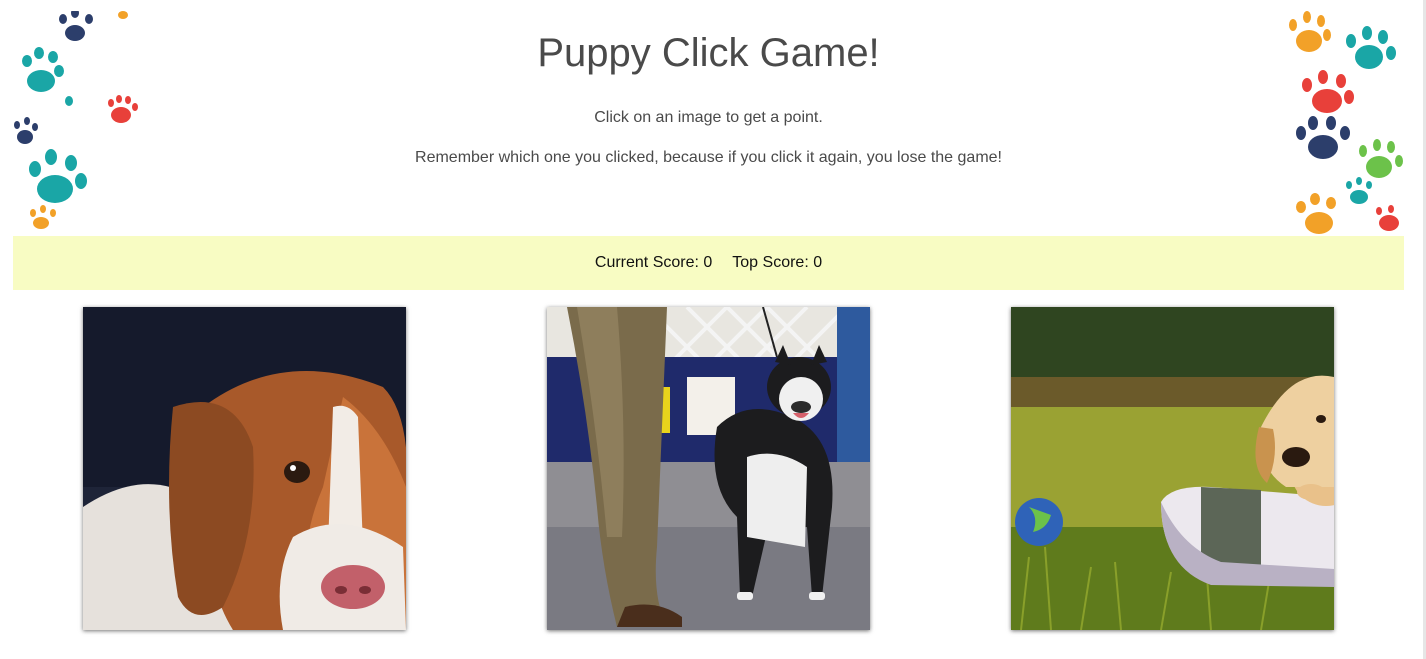 Image resolution: width=1426 pixels, height=659 pixels. I want to click on puppy-card-beagle, so click(244, 468).